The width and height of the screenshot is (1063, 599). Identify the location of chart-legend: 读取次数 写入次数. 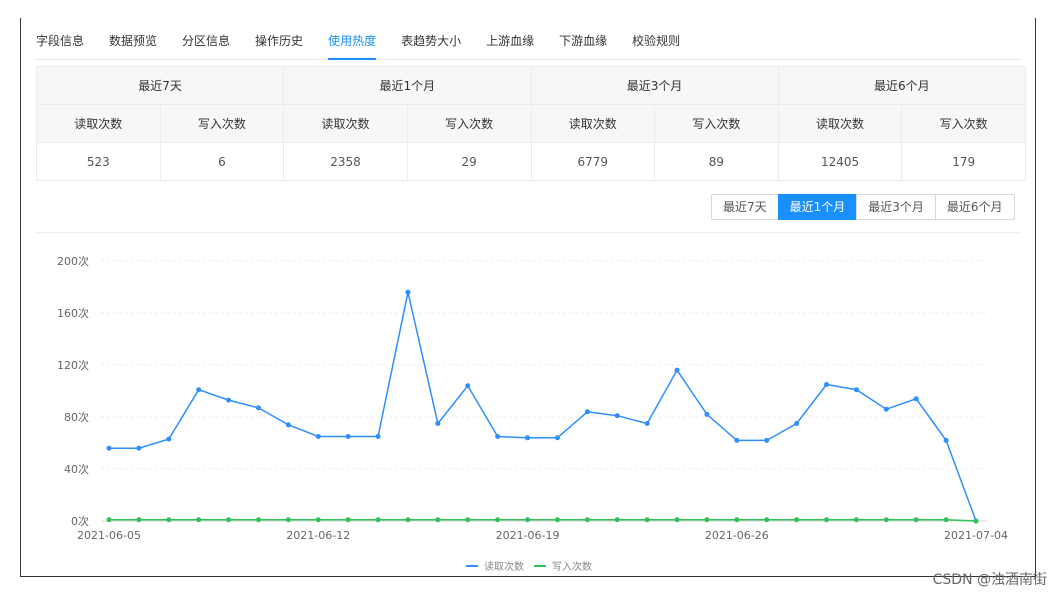
(534, 565).